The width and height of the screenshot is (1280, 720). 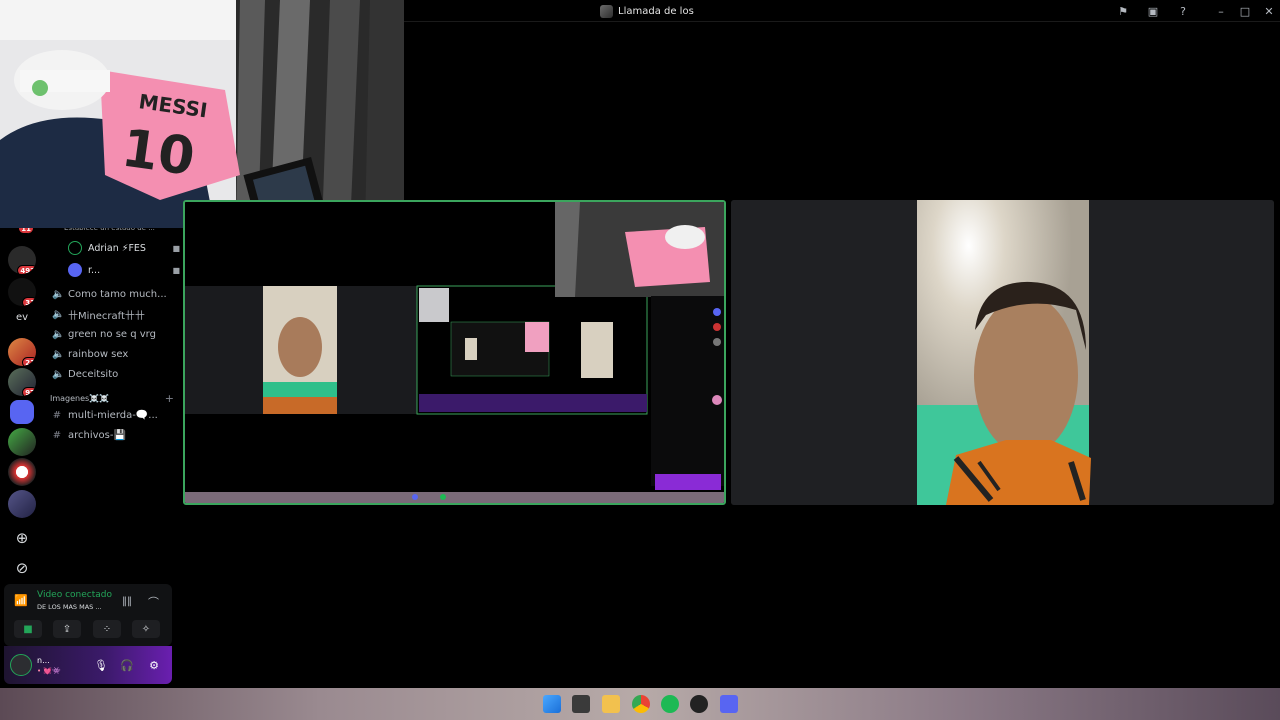 I want to click on voice-channel: 🔈 Deceitsito, so click(x=113, y=374).